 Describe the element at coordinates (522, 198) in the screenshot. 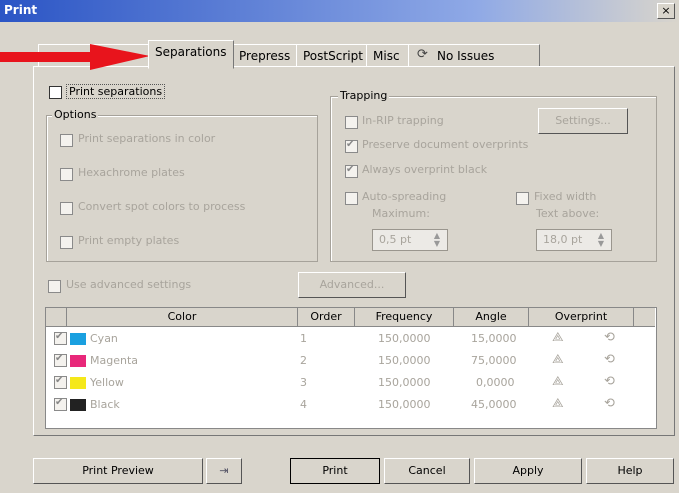

I see `fixed-width-checkbox` at that location.